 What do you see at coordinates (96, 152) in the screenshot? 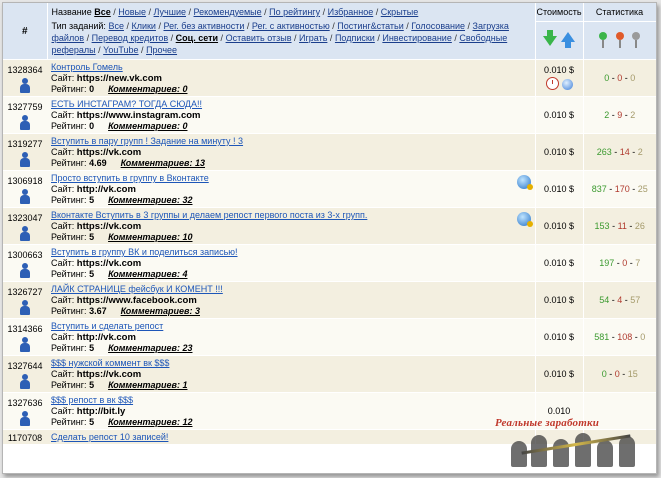
I see `task-site: Сайт: https://vk.com` at bounding box center [96, 152].